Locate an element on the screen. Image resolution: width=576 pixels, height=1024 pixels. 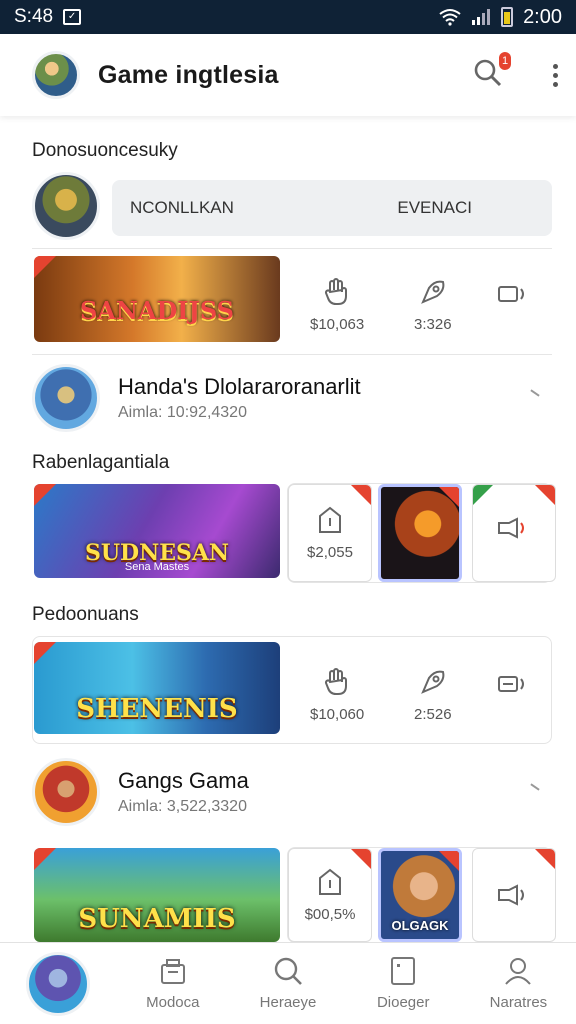
segment-toggle: NCONLLKAN EVENACI is located at coordinates (332, 208).